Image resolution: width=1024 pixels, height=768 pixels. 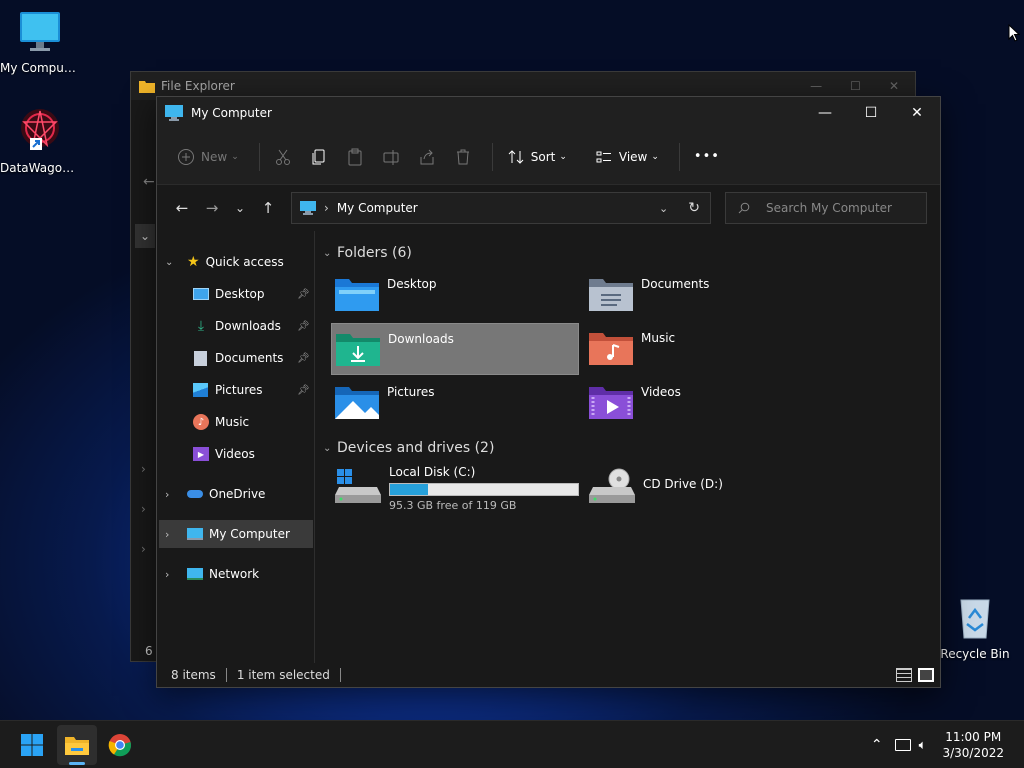 I want to click on back-arrow-icon: ←, so click(x=149, y=182).